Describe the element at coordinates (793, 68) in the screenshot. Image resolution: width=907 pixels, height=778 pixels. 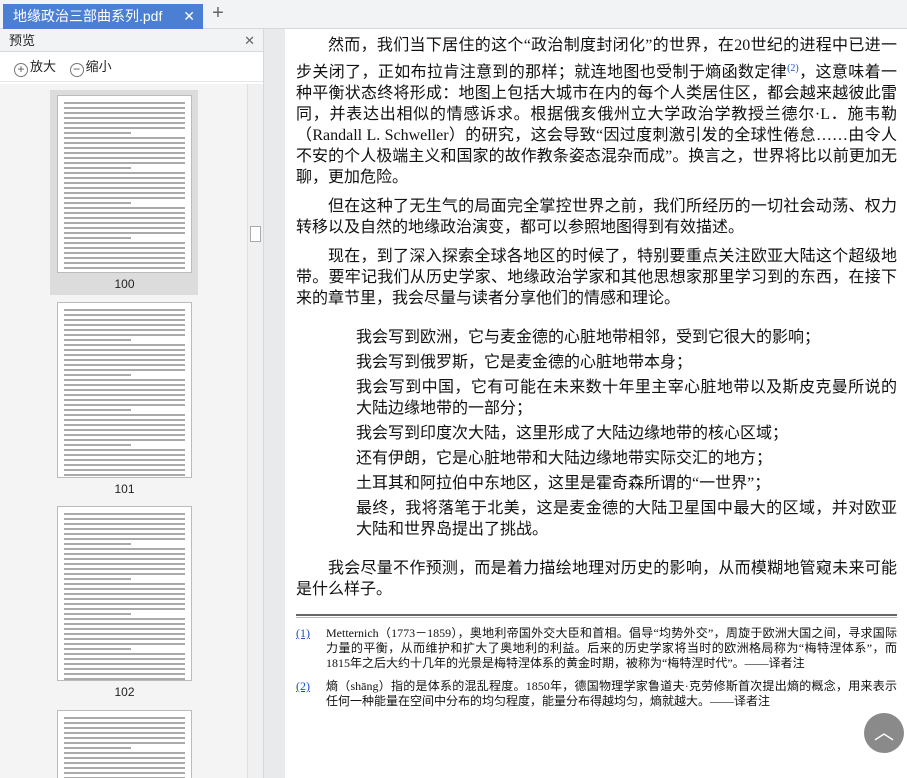
I see `footnote-link: (2)` at that location.